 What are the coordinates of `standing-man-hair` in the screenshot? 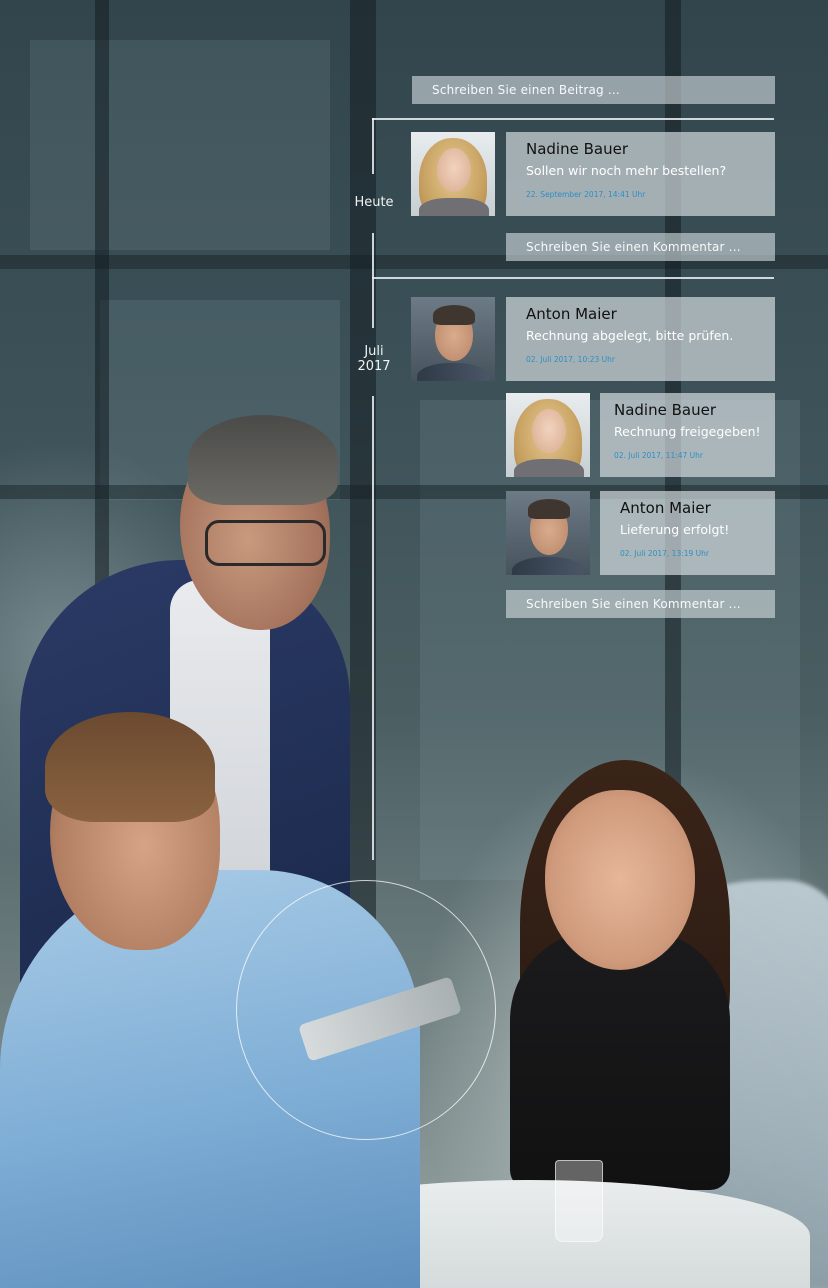 It's located at (263, 460).